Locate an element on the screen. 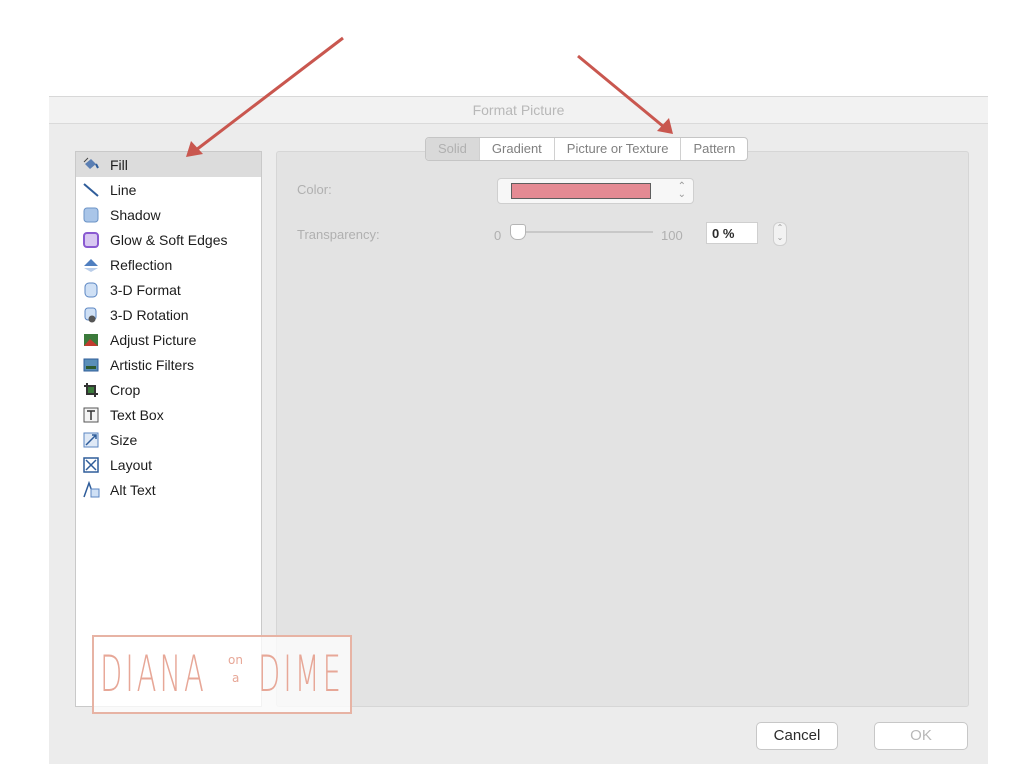 The width and height of the screenshot is (1024, 768). transparency-input: 0 % is located at coordinates (732, 233).